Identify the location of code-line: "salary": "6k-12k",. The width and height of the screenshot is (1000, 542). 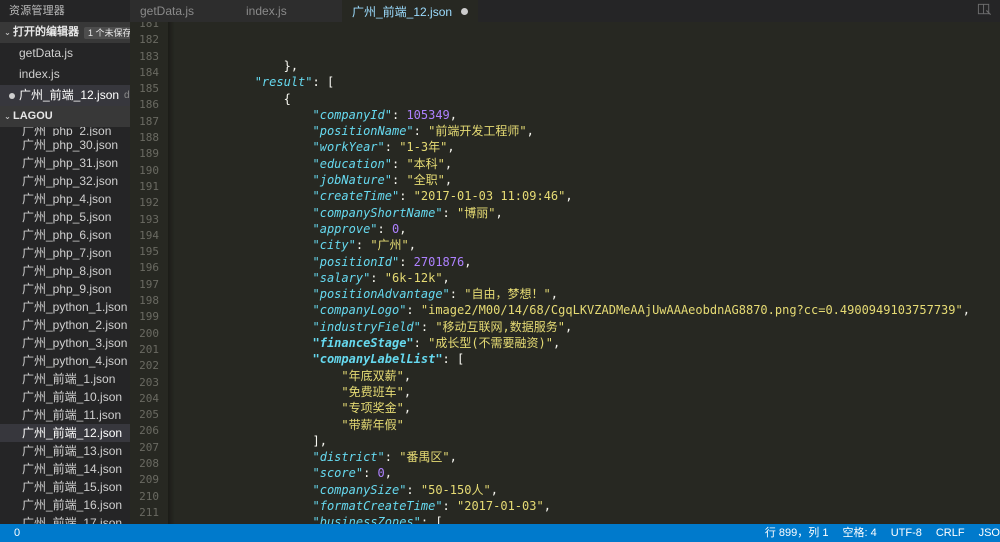
(584, 278).